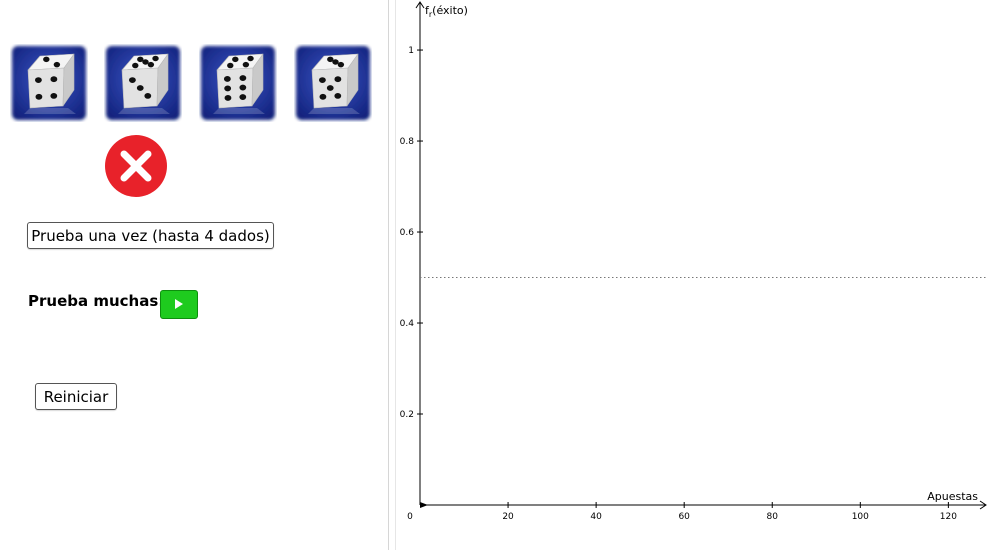 The image size is (990, 554). What do you see at coordinates (684, 517) in the screenshot?
I see `x-tick-label: 60` at bounding box center [684, 517].